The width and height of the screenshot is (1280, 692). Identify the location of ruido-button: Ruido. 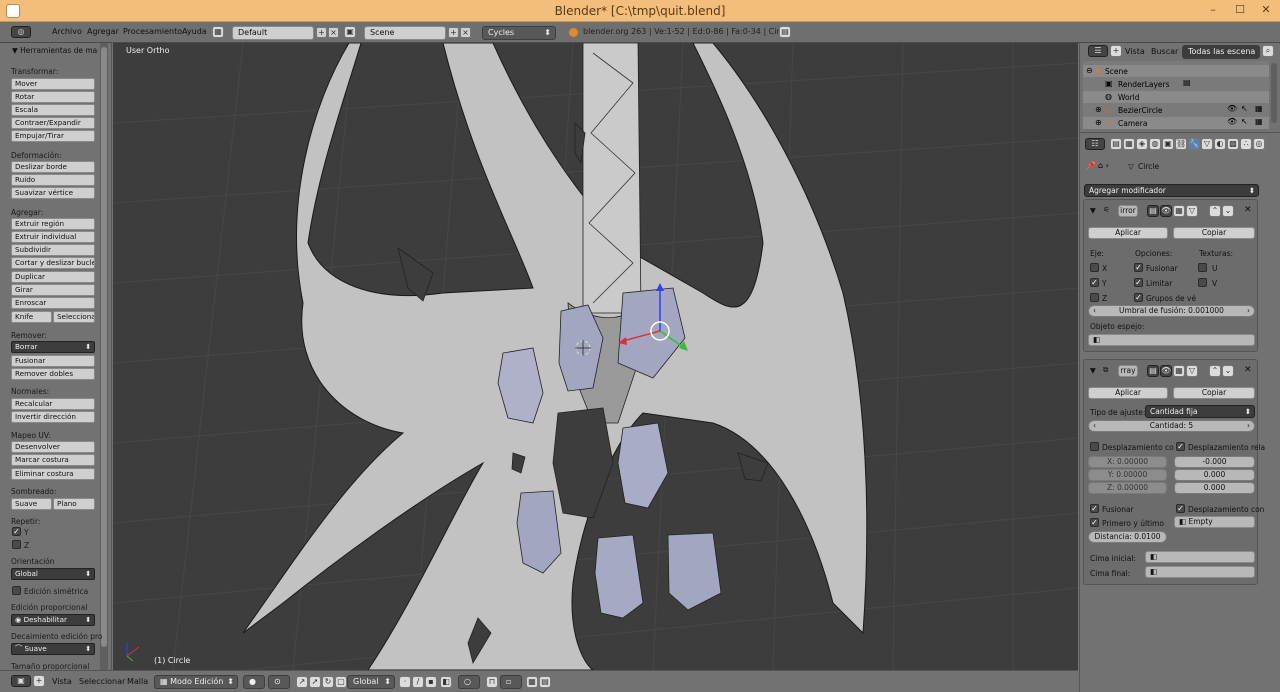
(53, 180).